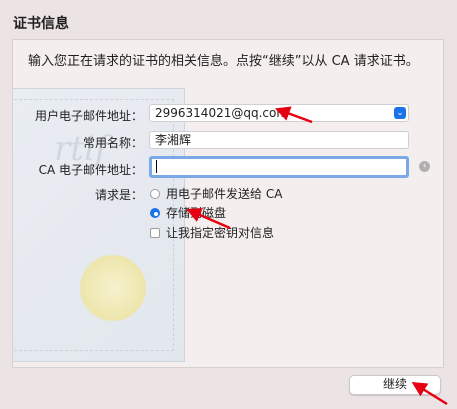  What do you see at coordinates (208, 219) in the screenshot?
I see `annotation-arrow-save` at bounding box center [208, 219].